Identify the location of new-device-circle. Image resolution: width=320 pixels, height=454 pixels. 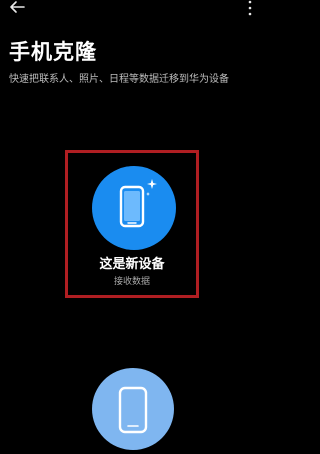
(134, 208).